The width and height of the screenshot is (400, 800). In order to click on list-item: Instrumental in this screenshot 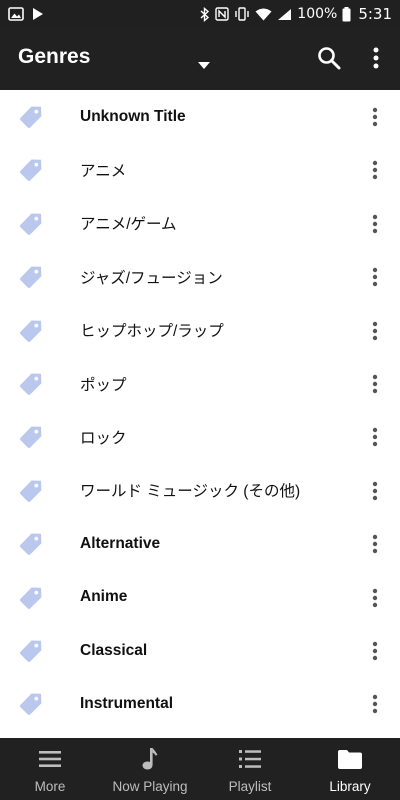, I will do `click(200, 703)`.